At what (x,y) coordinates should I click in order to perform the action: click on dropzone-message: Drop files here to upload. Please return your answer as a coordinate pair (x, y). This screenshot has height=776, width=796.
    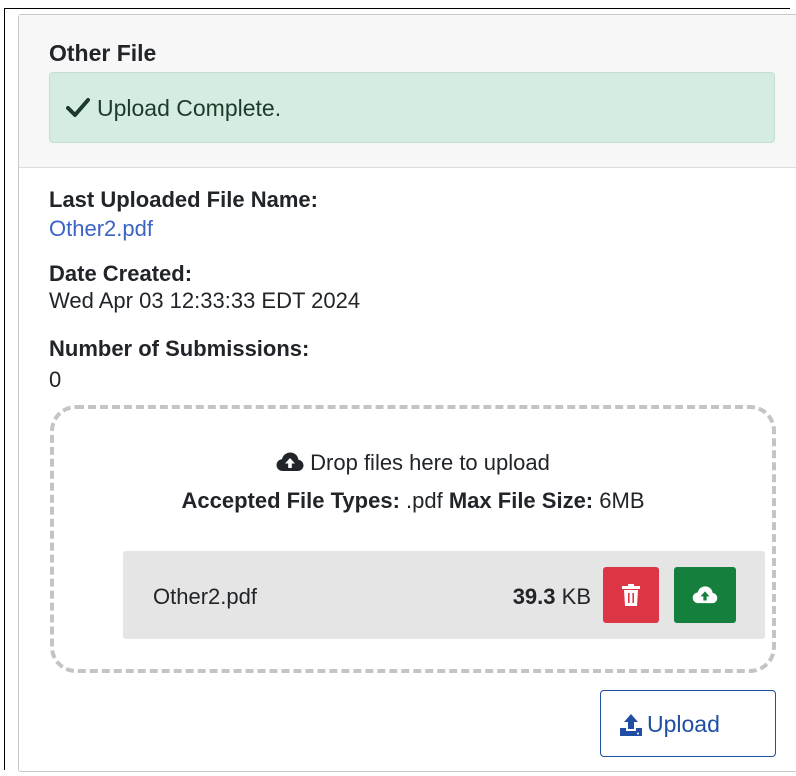
    Looking at the image, I should click on (413, 463).